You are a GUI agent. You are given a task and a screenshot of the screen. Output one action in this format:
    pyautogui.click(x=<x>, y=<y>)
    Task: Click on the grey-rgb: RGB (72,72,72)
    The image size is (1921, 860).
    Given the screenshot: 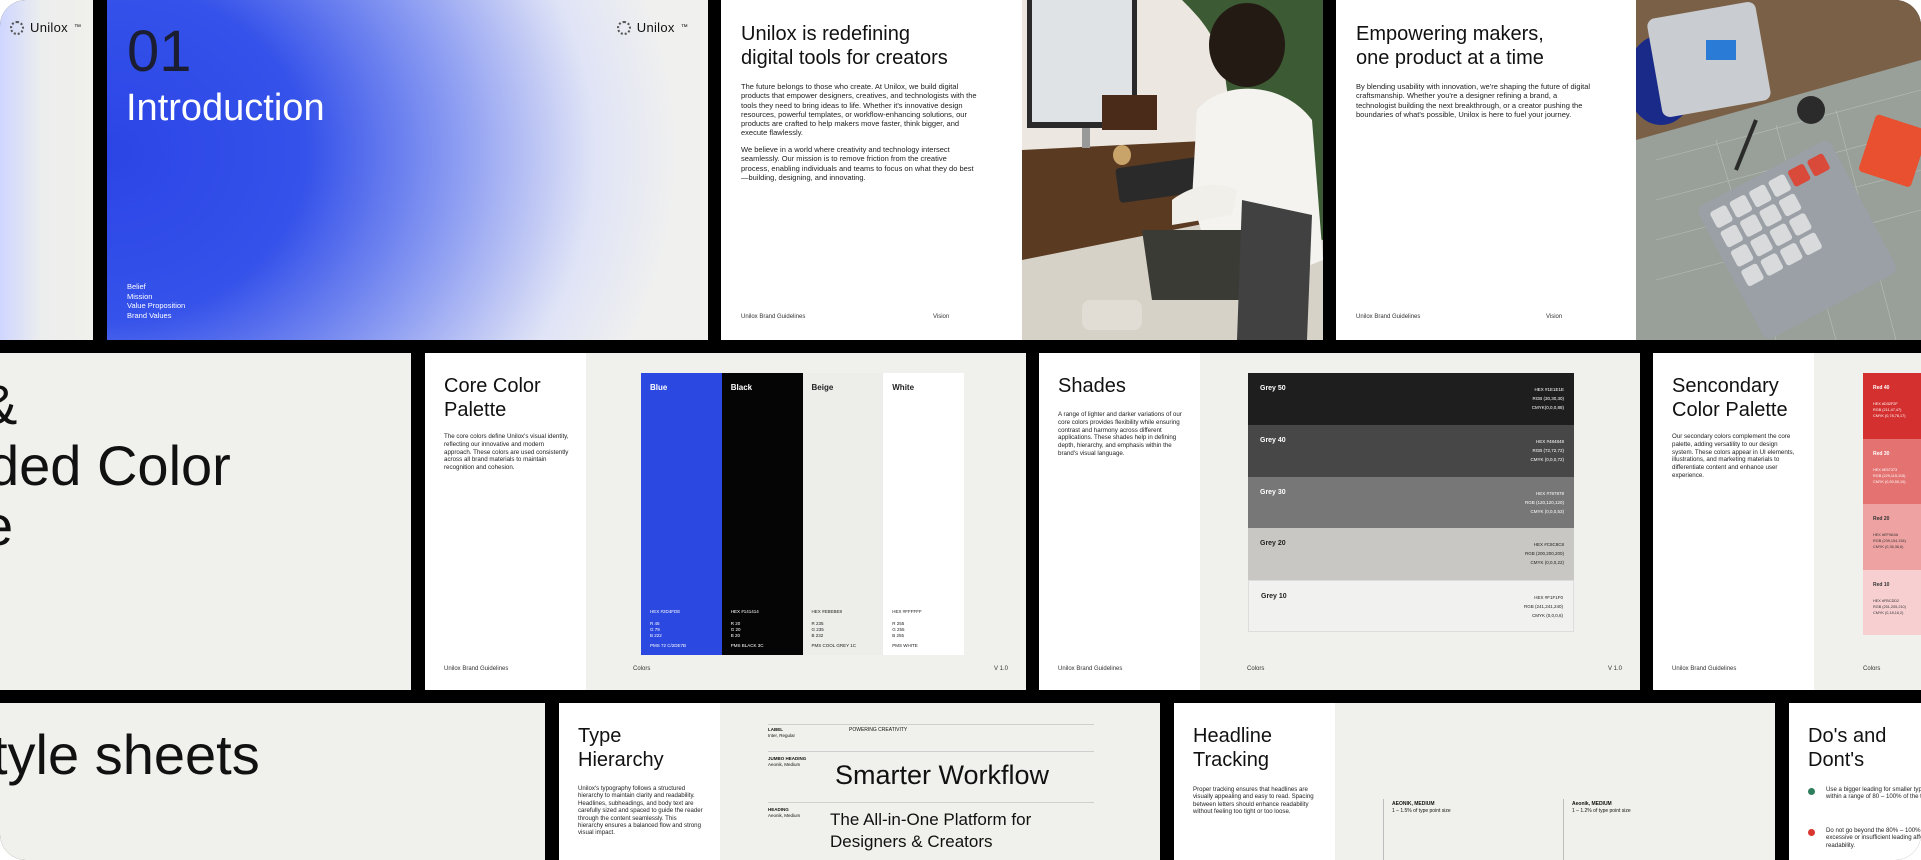 What is the action you would take?
    pyautogui.click(x=1548, y=450)
    